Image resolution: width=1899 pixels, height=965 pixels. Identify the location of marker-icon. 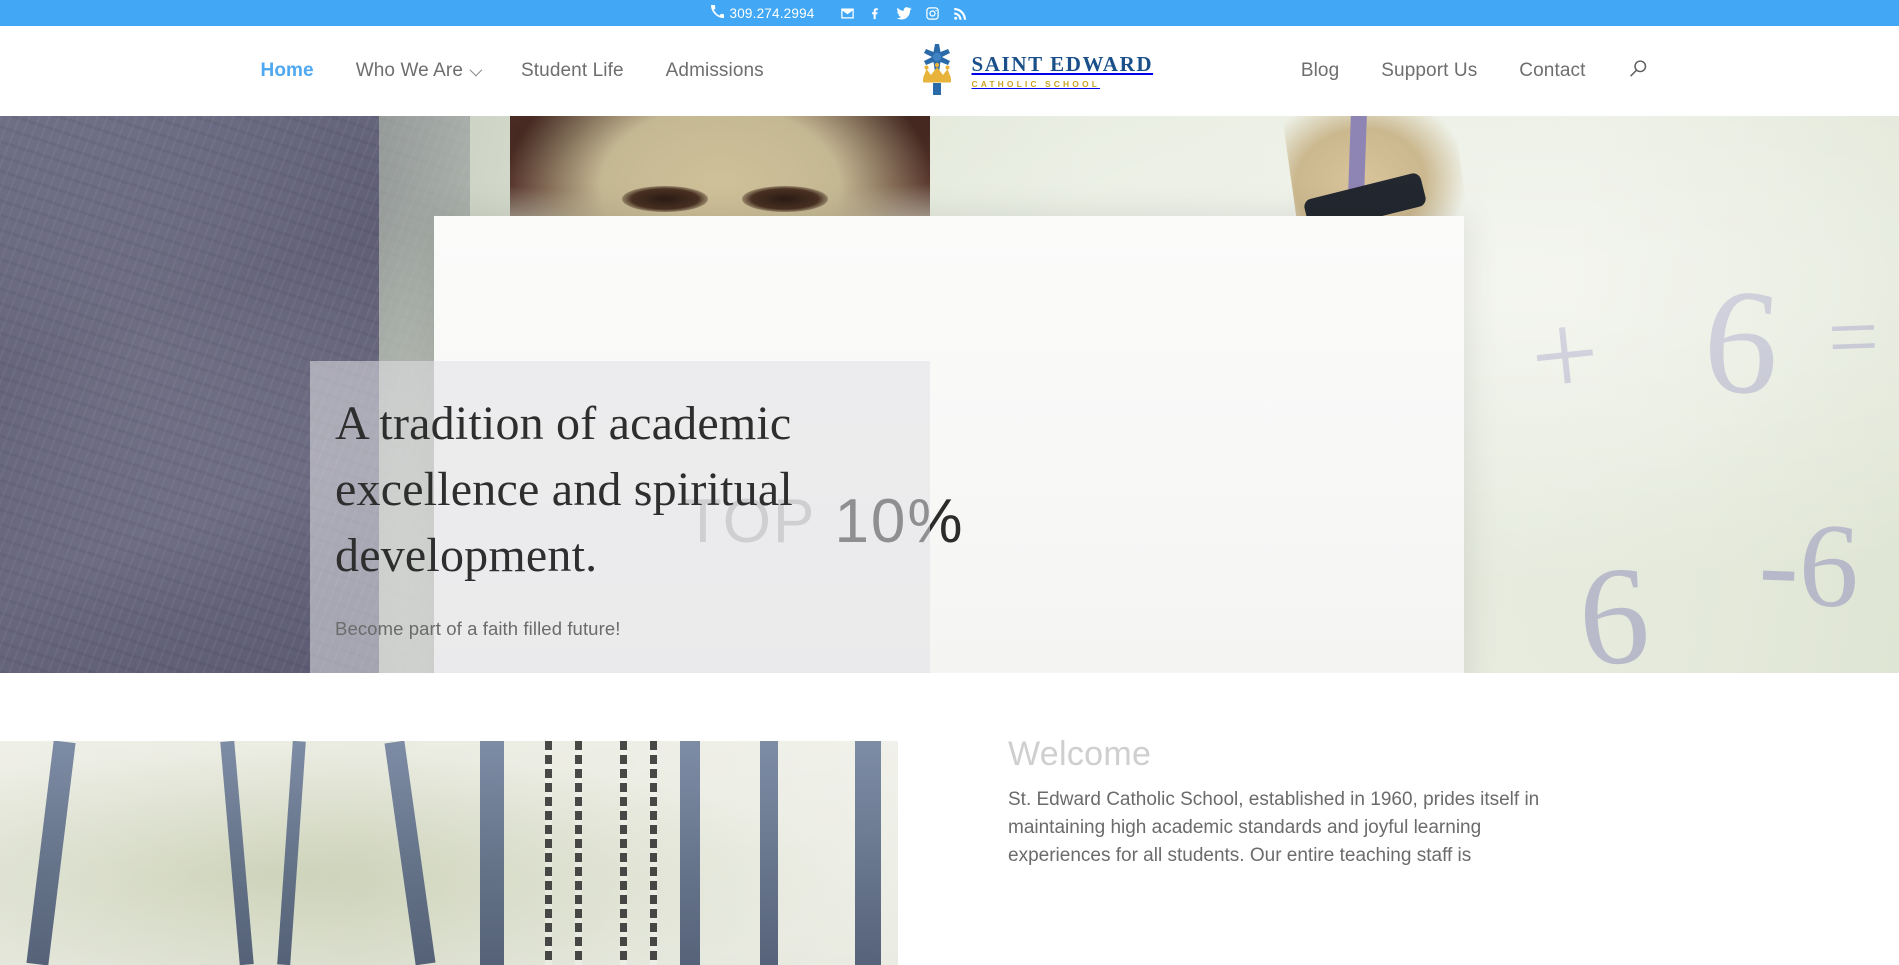
(1358, 154).